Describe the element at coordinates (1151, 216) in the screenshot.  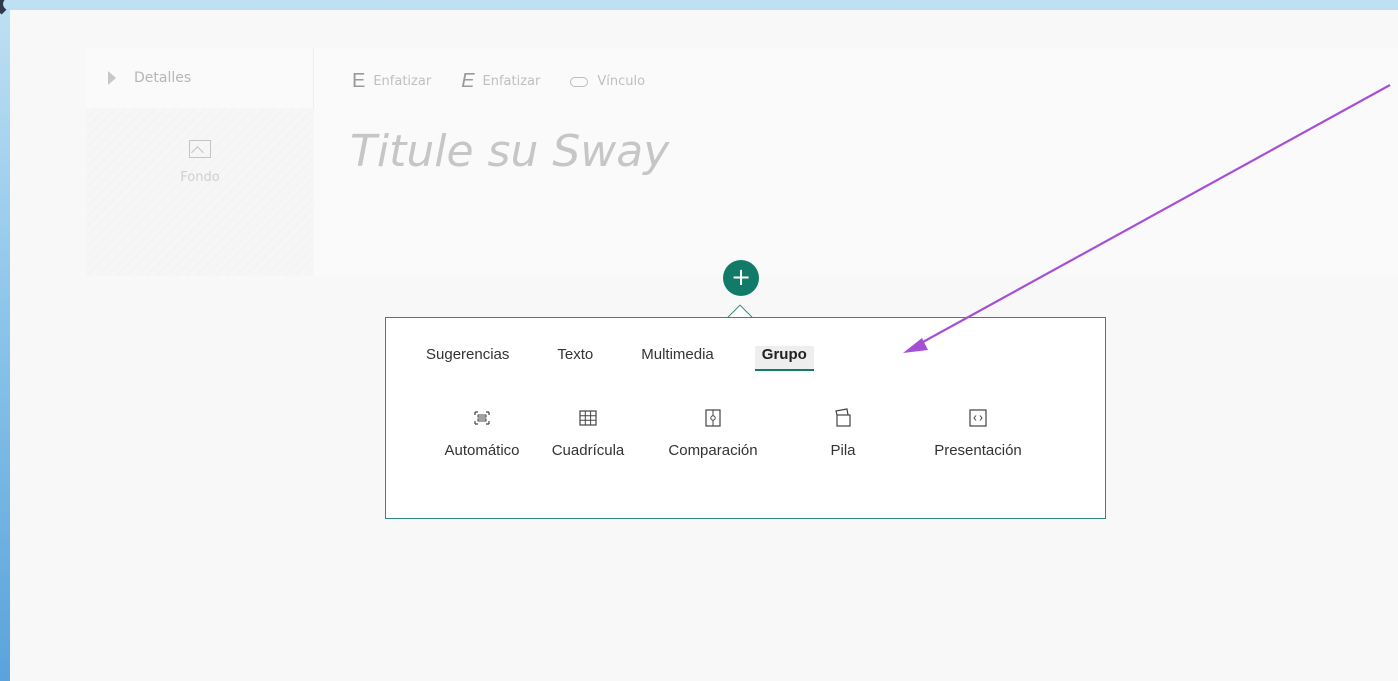
I see `annotation-arrow-line` at that location.